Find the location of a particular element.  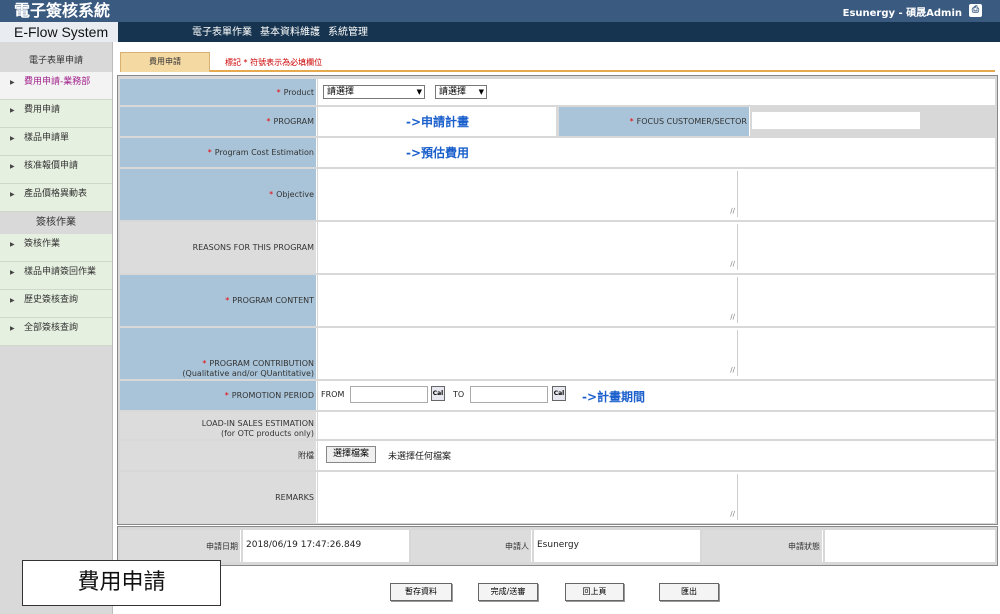

required-note: 標記 * 符號表示為必填欄位 is located at coordinates (274, 62).